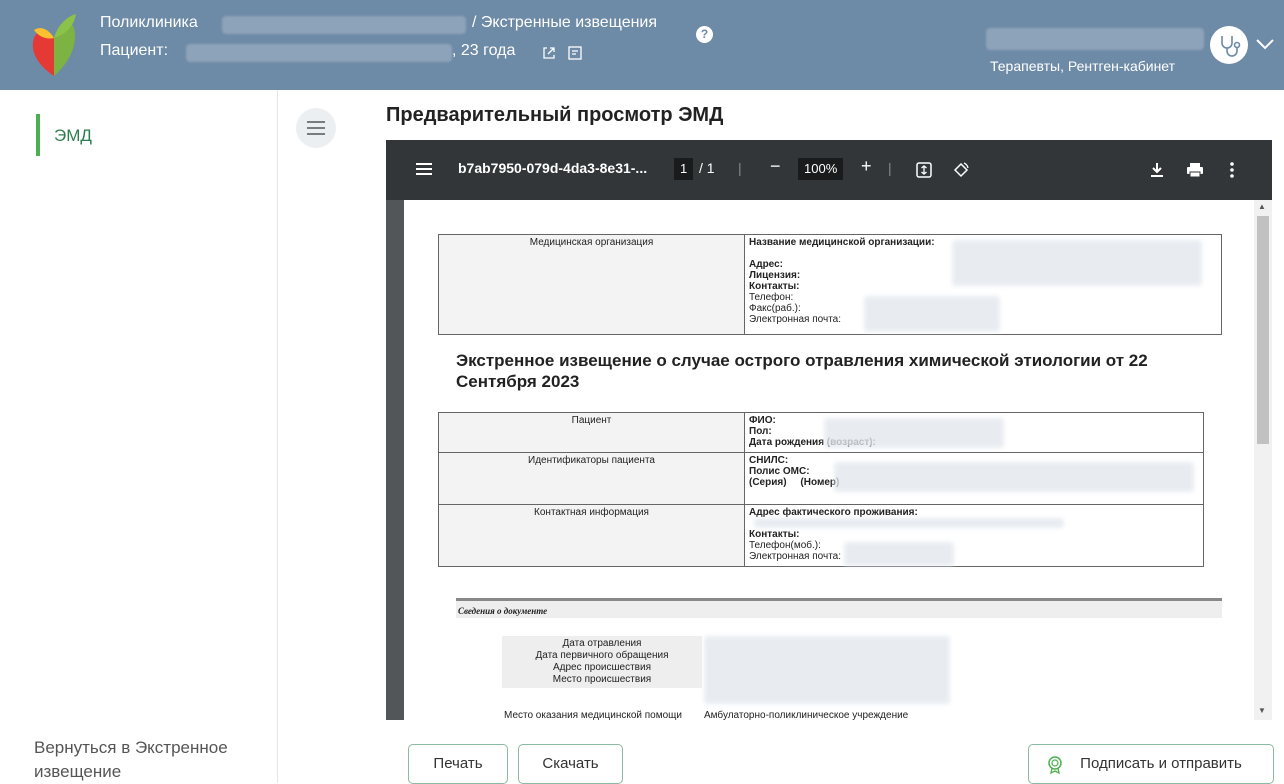 This screenshot has height=784, width=1284. I want to click on print-icon, so click(1195, 170).